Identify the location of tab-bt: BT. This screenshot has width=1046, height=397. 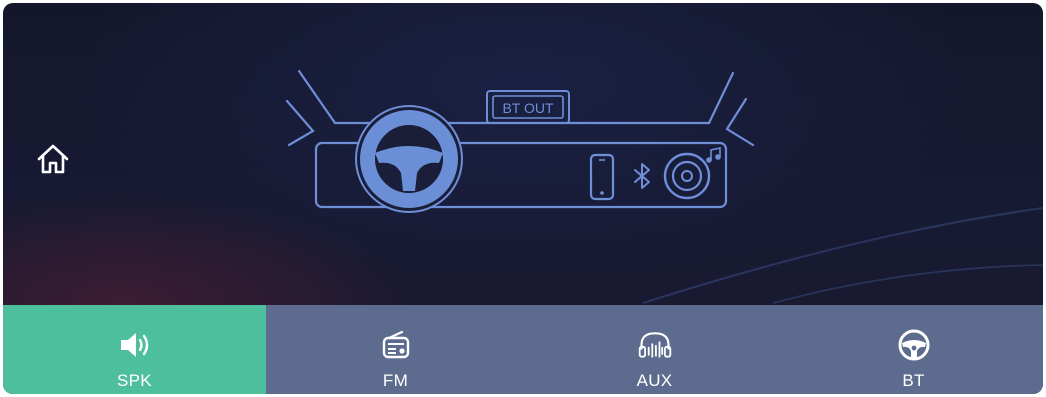
(913, 349).